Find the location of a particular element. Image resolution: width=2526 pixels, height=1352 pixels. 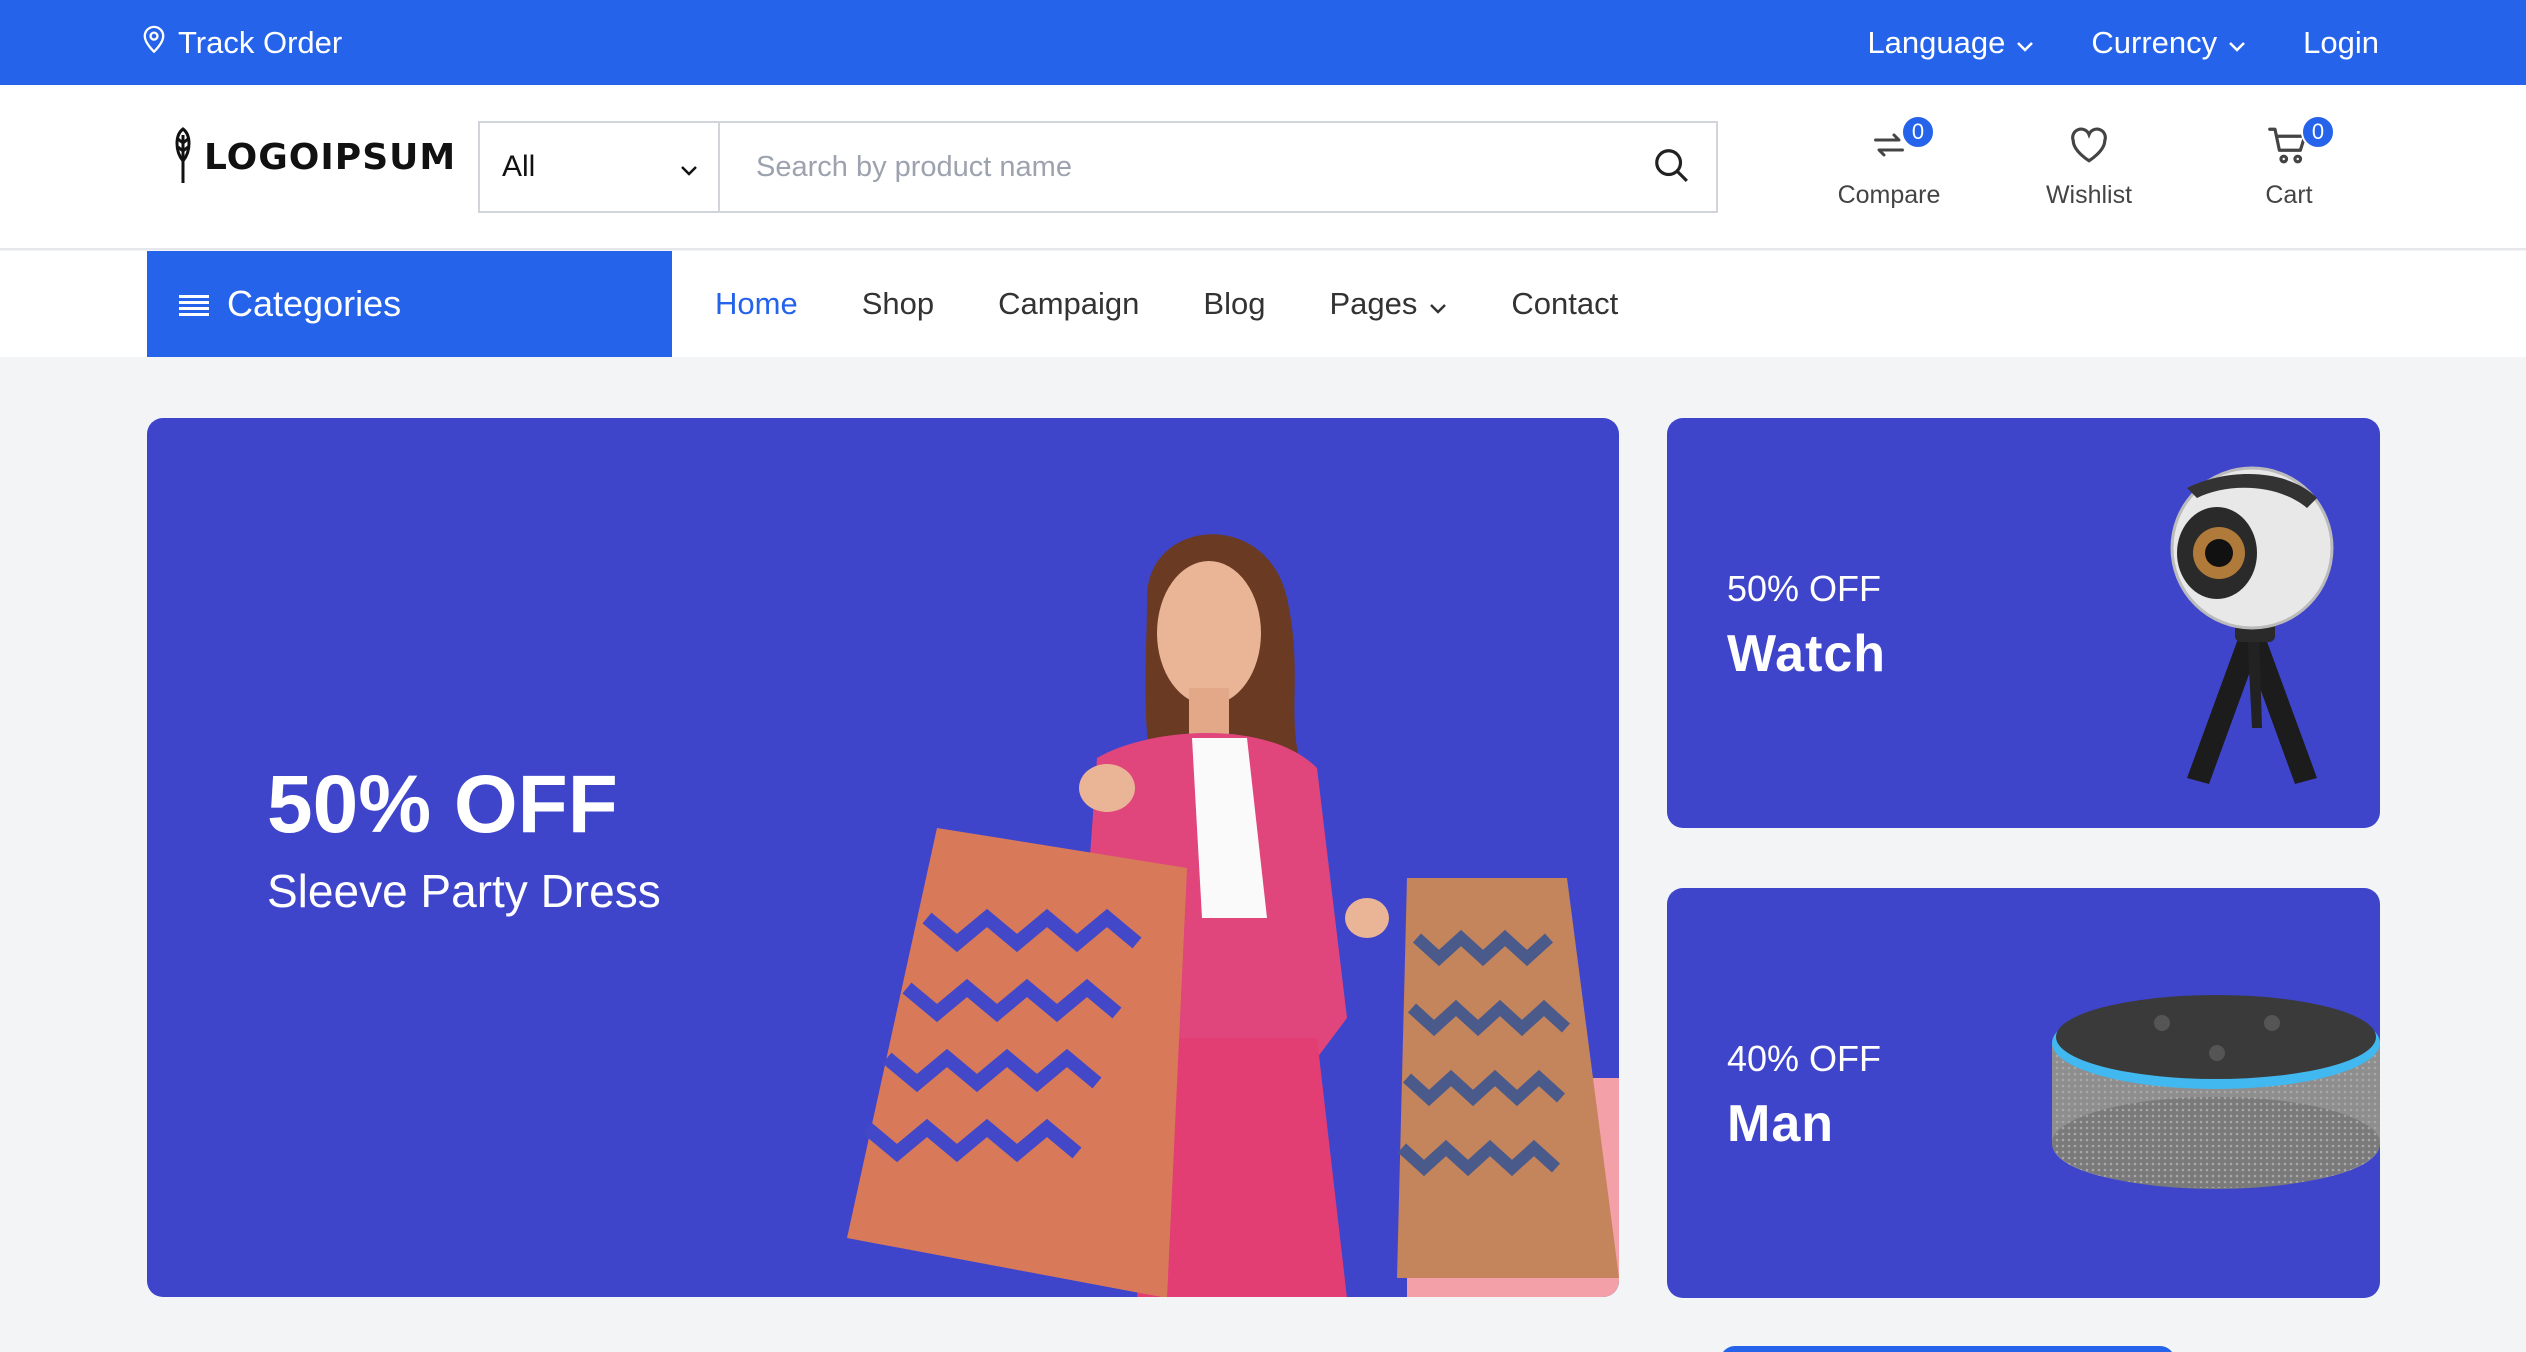

search-icon is located at coordinates (1671, 167).